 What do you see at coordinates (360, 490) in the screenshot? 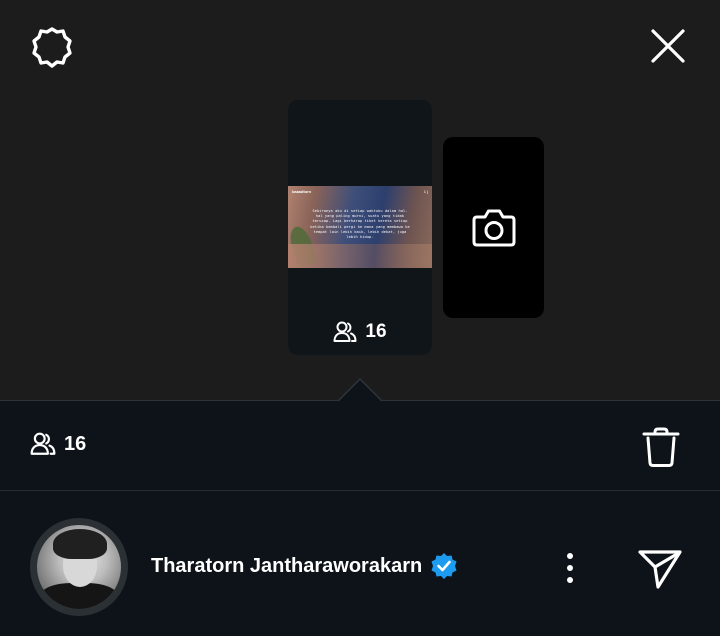
I see `section-divider` at bounding box center [360, 490].